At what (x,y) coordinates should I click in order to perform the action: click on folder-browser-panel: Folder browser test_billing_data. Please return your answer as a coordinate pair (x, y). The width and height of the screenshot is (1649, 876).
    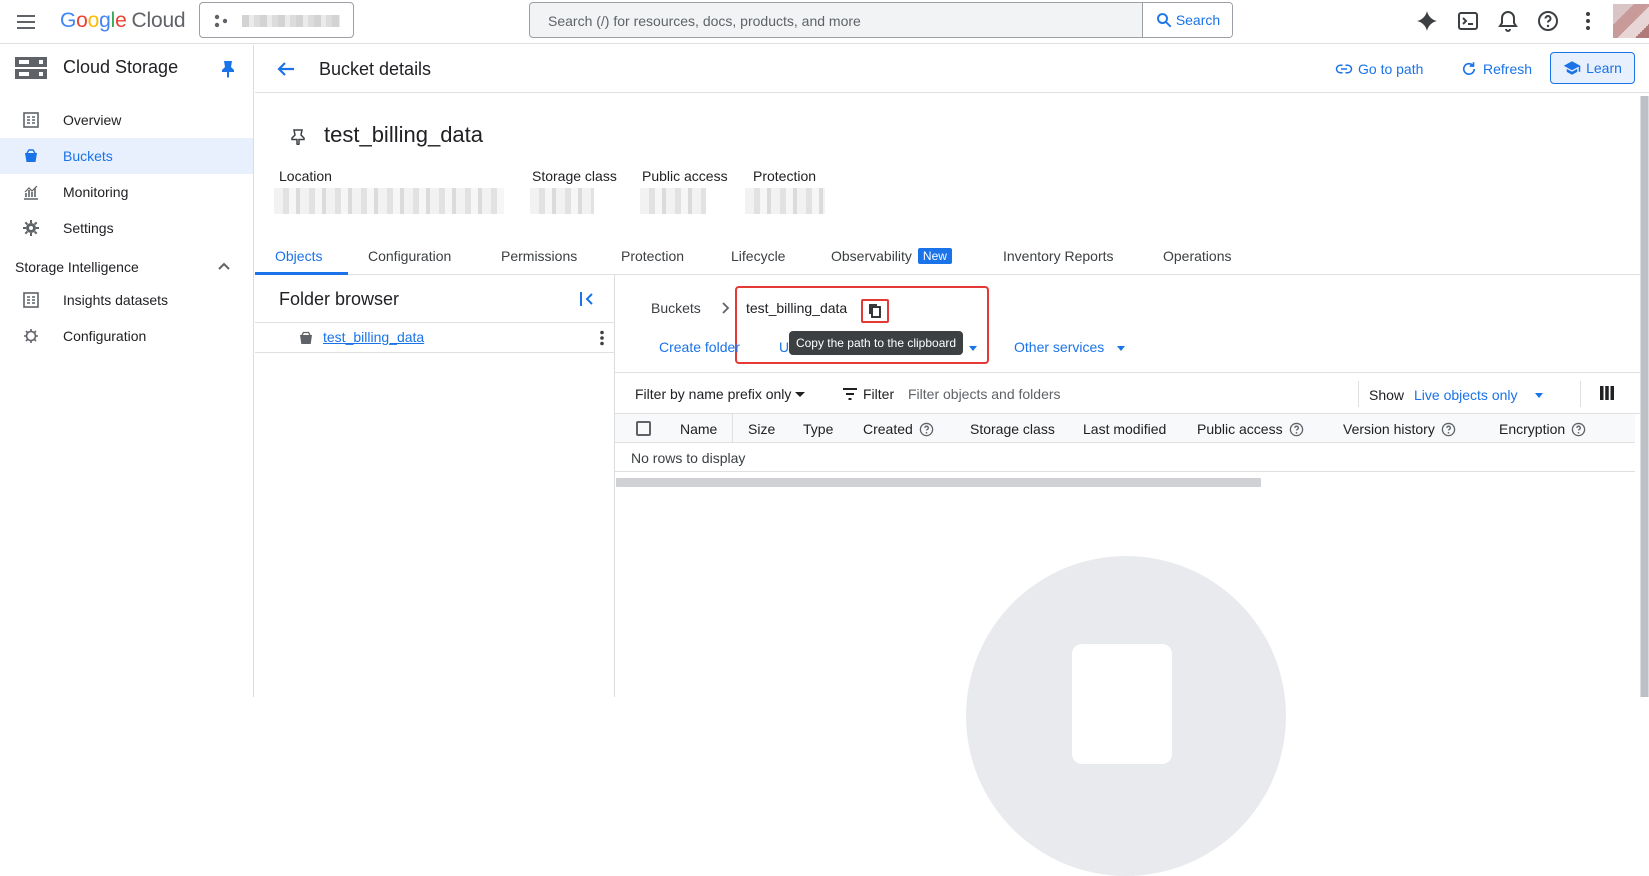
    Looking at the image, I should click on (435, 486).